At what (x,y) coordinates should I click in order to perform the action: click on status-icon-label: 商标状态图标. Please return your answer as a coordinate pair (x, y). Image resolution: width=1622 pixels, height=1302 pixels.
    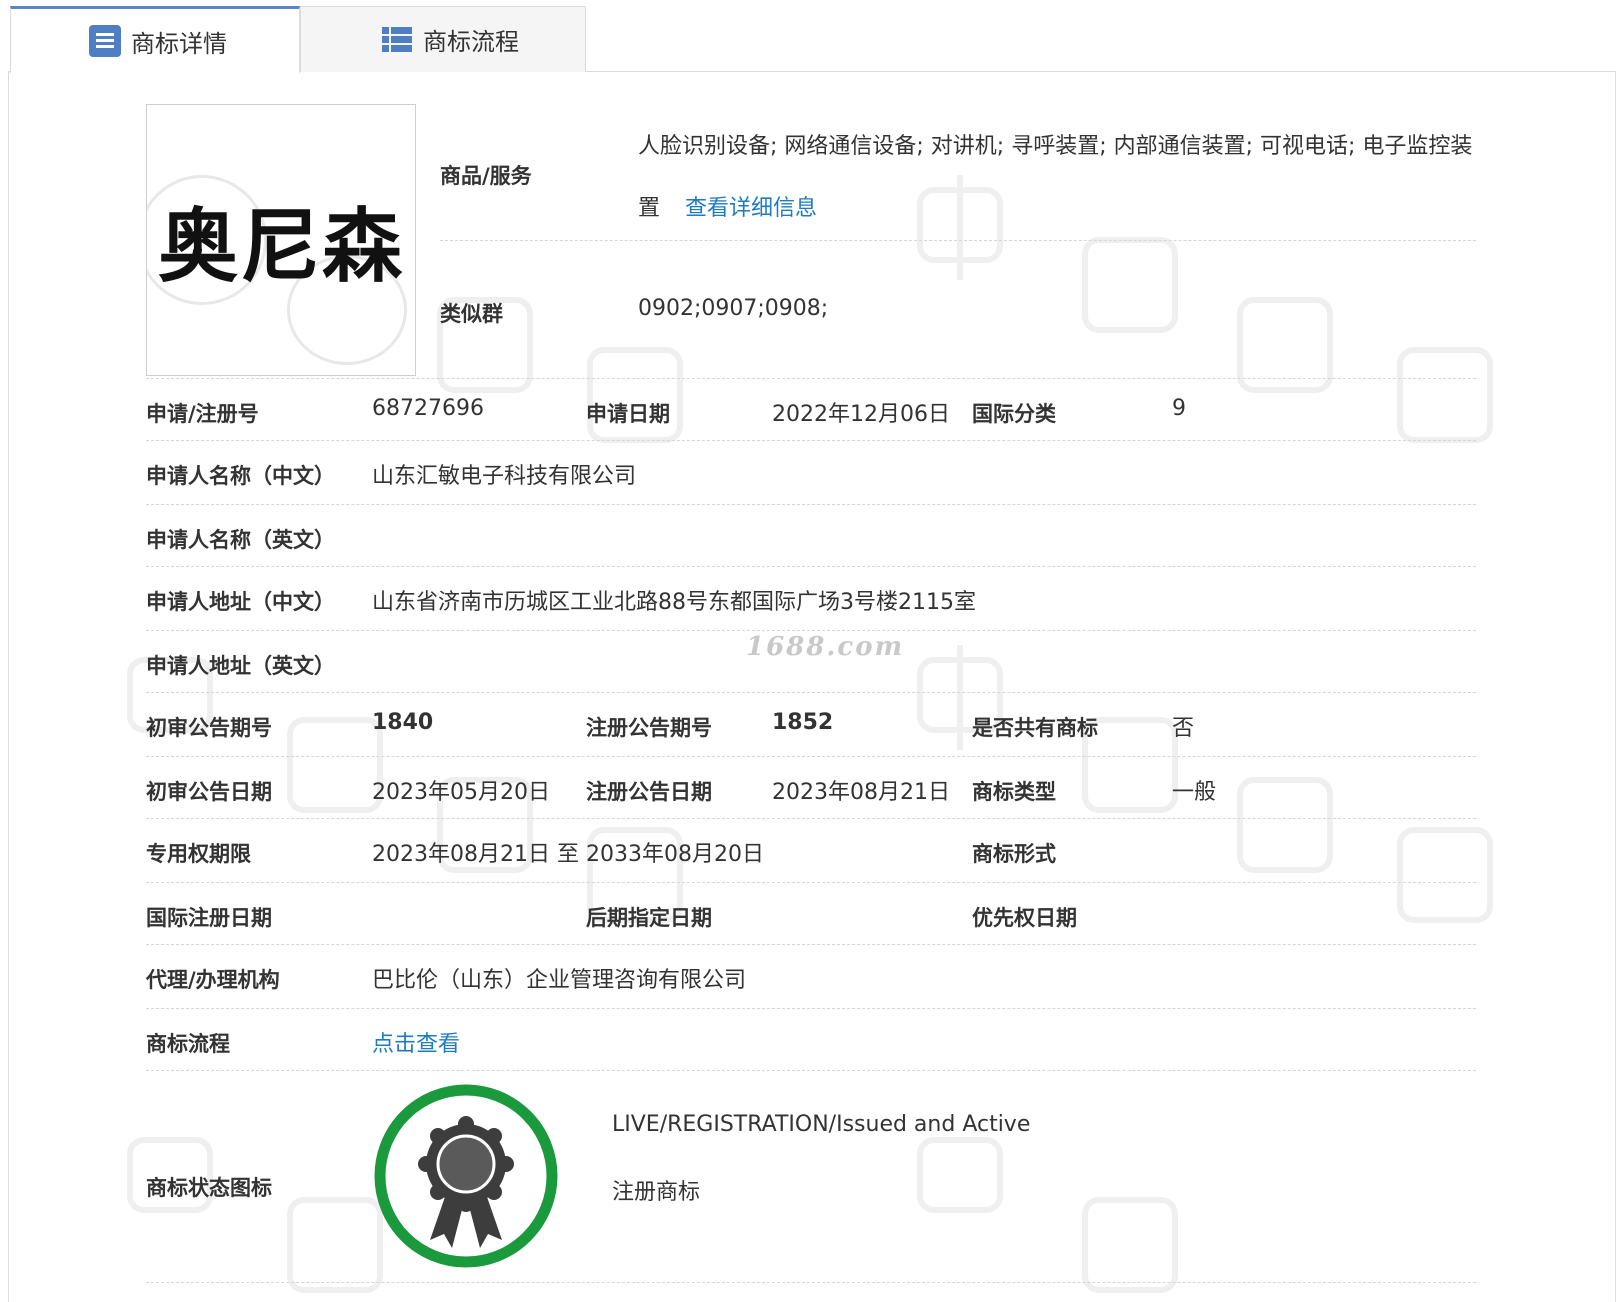
    Looking at the image, I should click on (209, 1188).